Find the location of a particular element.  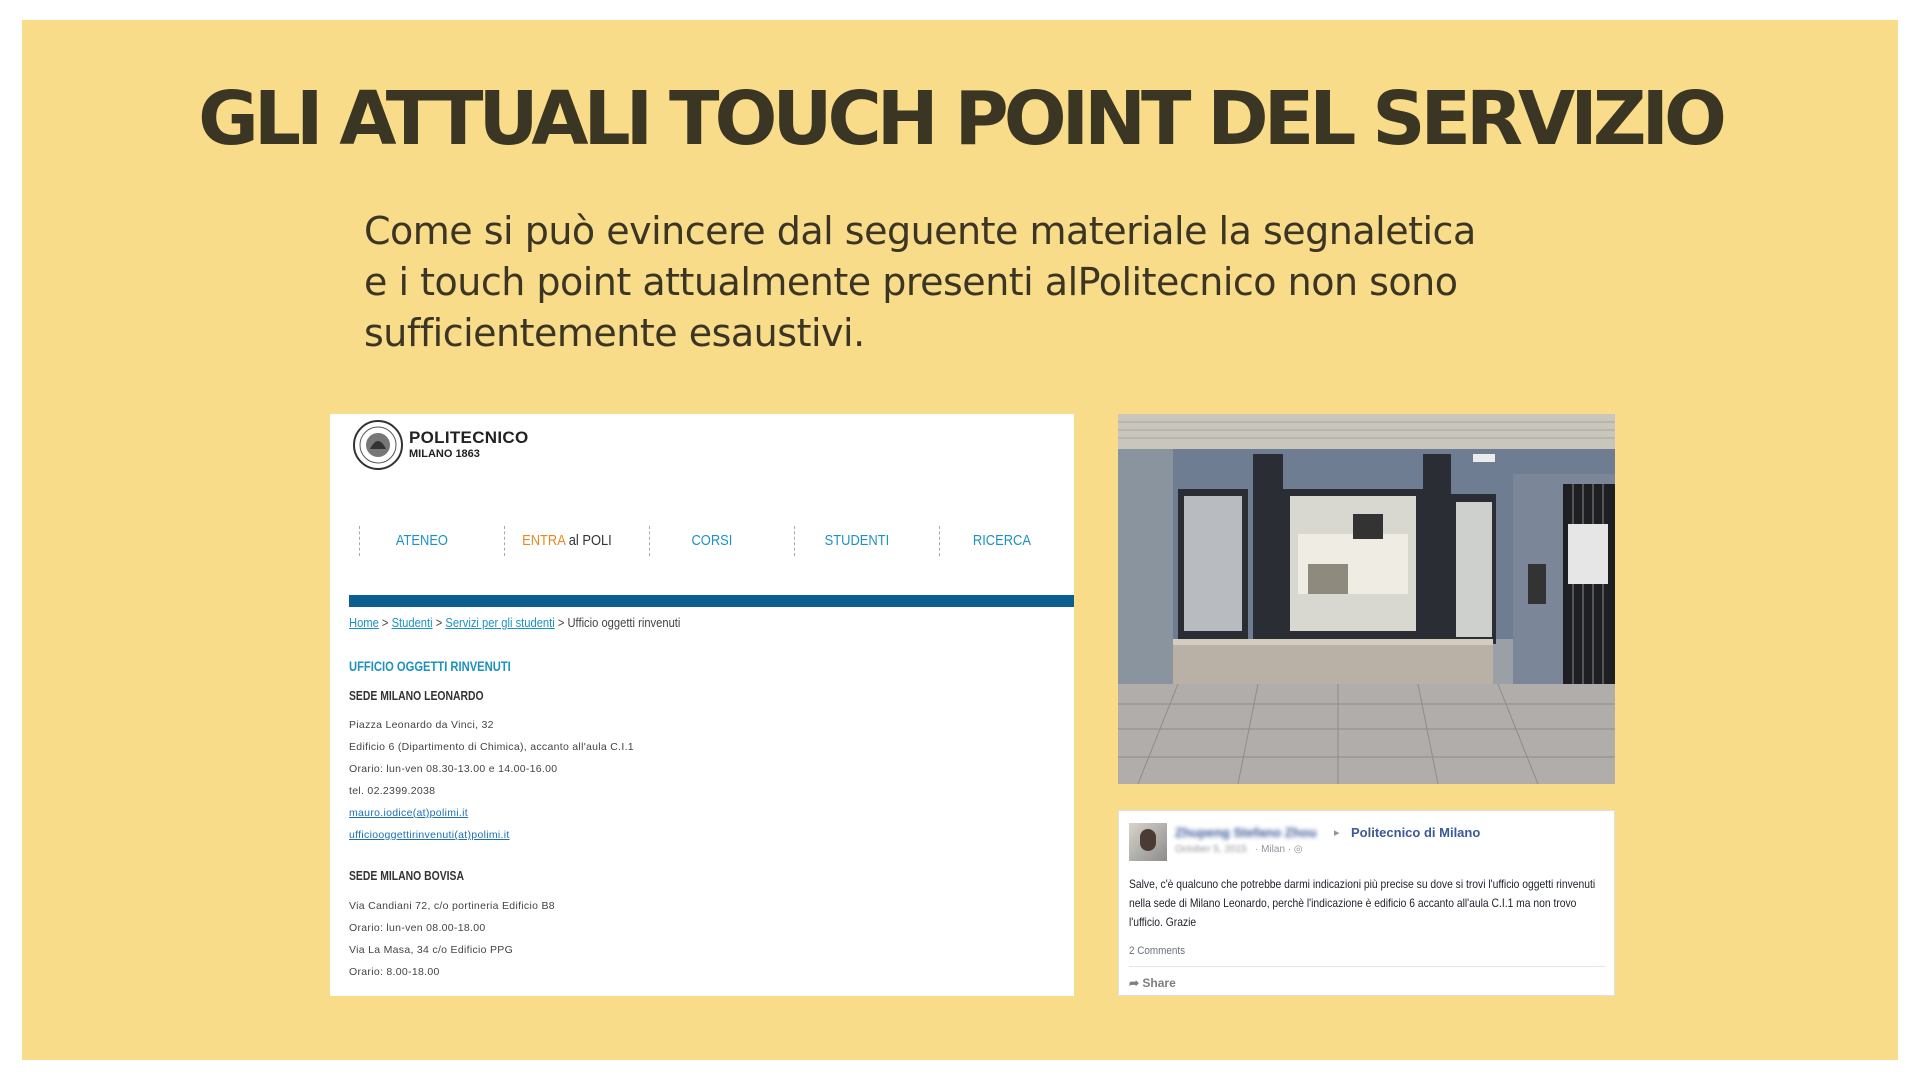

brand-name: POLITECNICO is located at coordinates (469, 437).